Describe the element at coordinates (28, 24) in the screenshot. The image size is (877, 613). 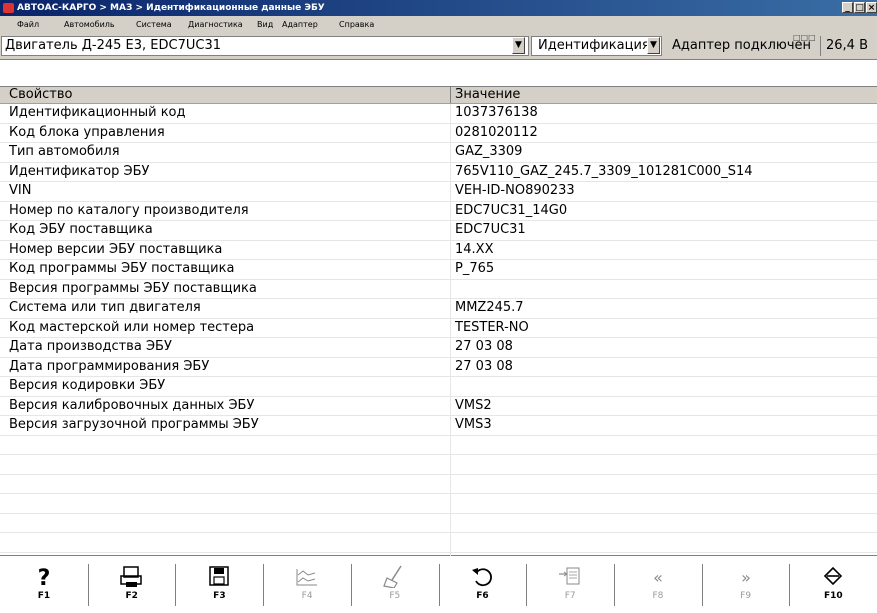
I see `menu-file: Файл` at that location.